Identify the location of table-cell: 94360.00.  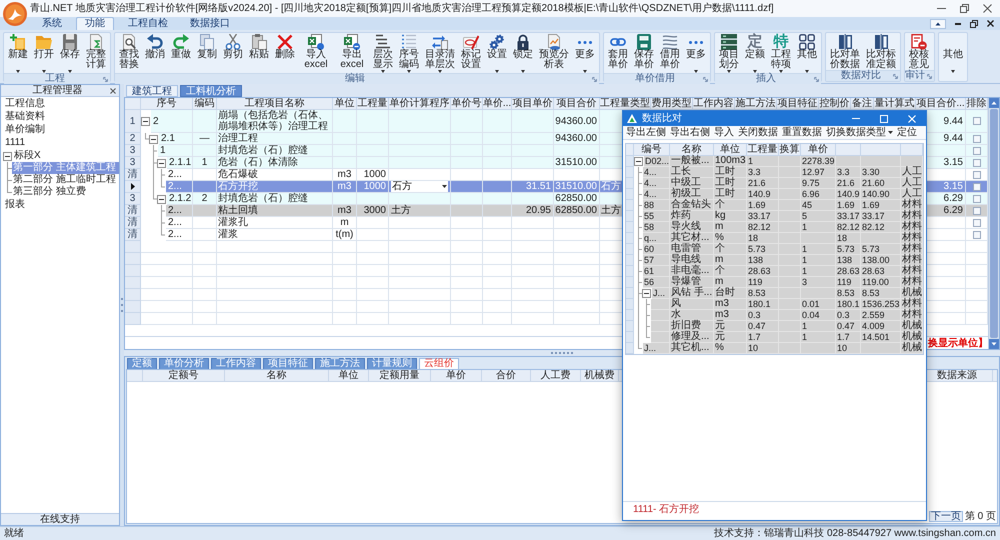
(577, 139).